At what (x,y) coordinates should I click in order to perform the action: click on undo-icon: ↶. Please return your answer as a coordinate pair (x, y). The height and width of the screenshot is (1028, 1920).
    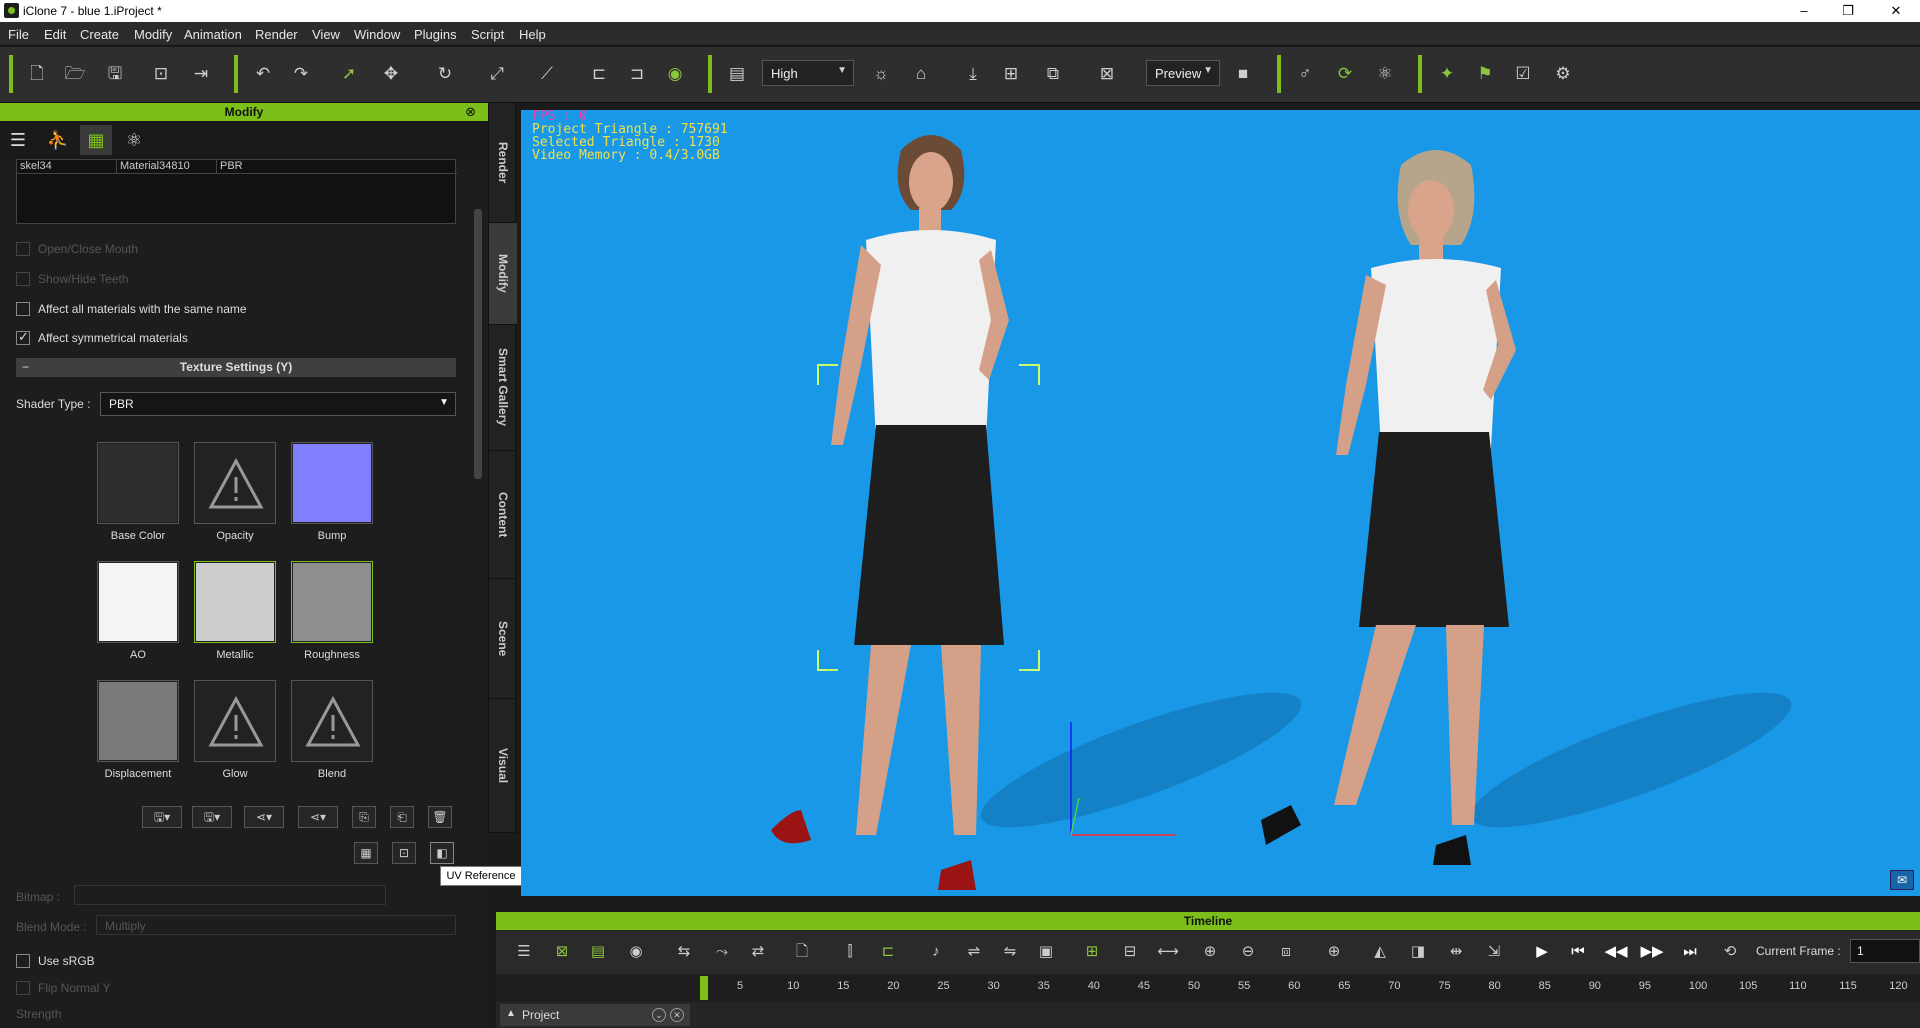
    Looking at the image, I should click on (263, 74).